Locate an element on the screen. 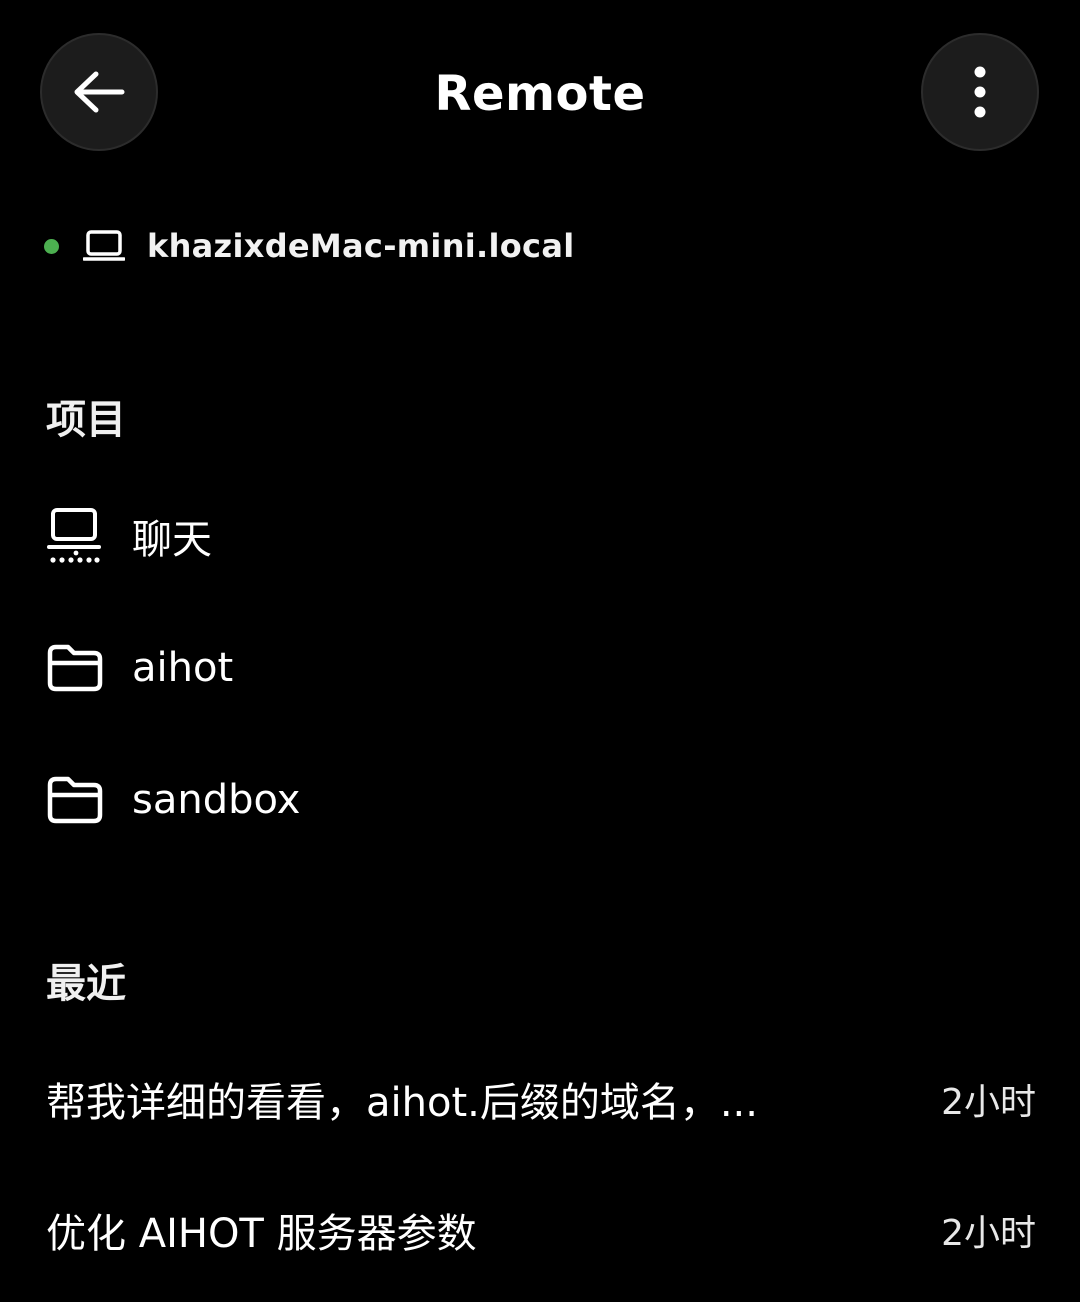 The width and height of the screenshot is (1080, 1302). host-status-row: khazixdeMac-mini.local is located at coordinates (309, 246).